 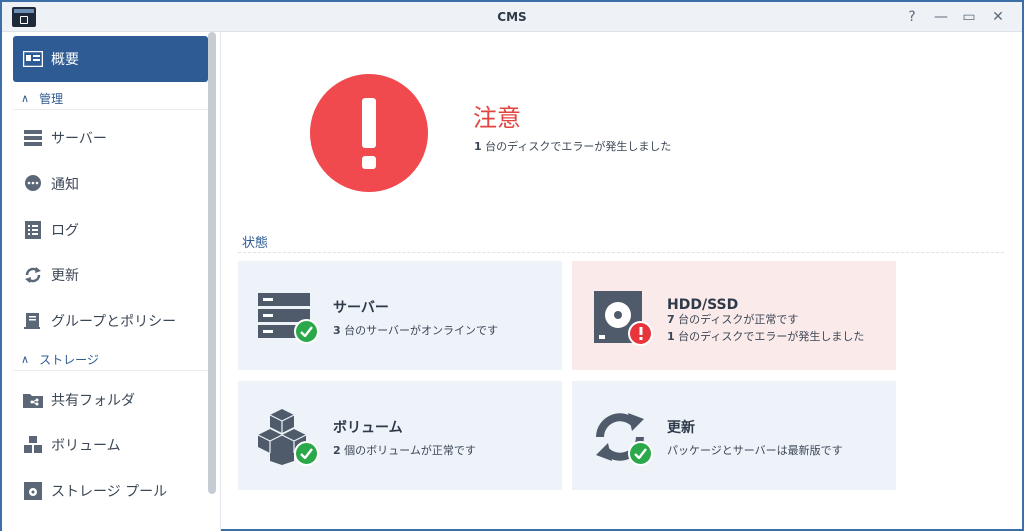 I want to click on sidebar-item-notification: 通知, so click(x=110, y=184).